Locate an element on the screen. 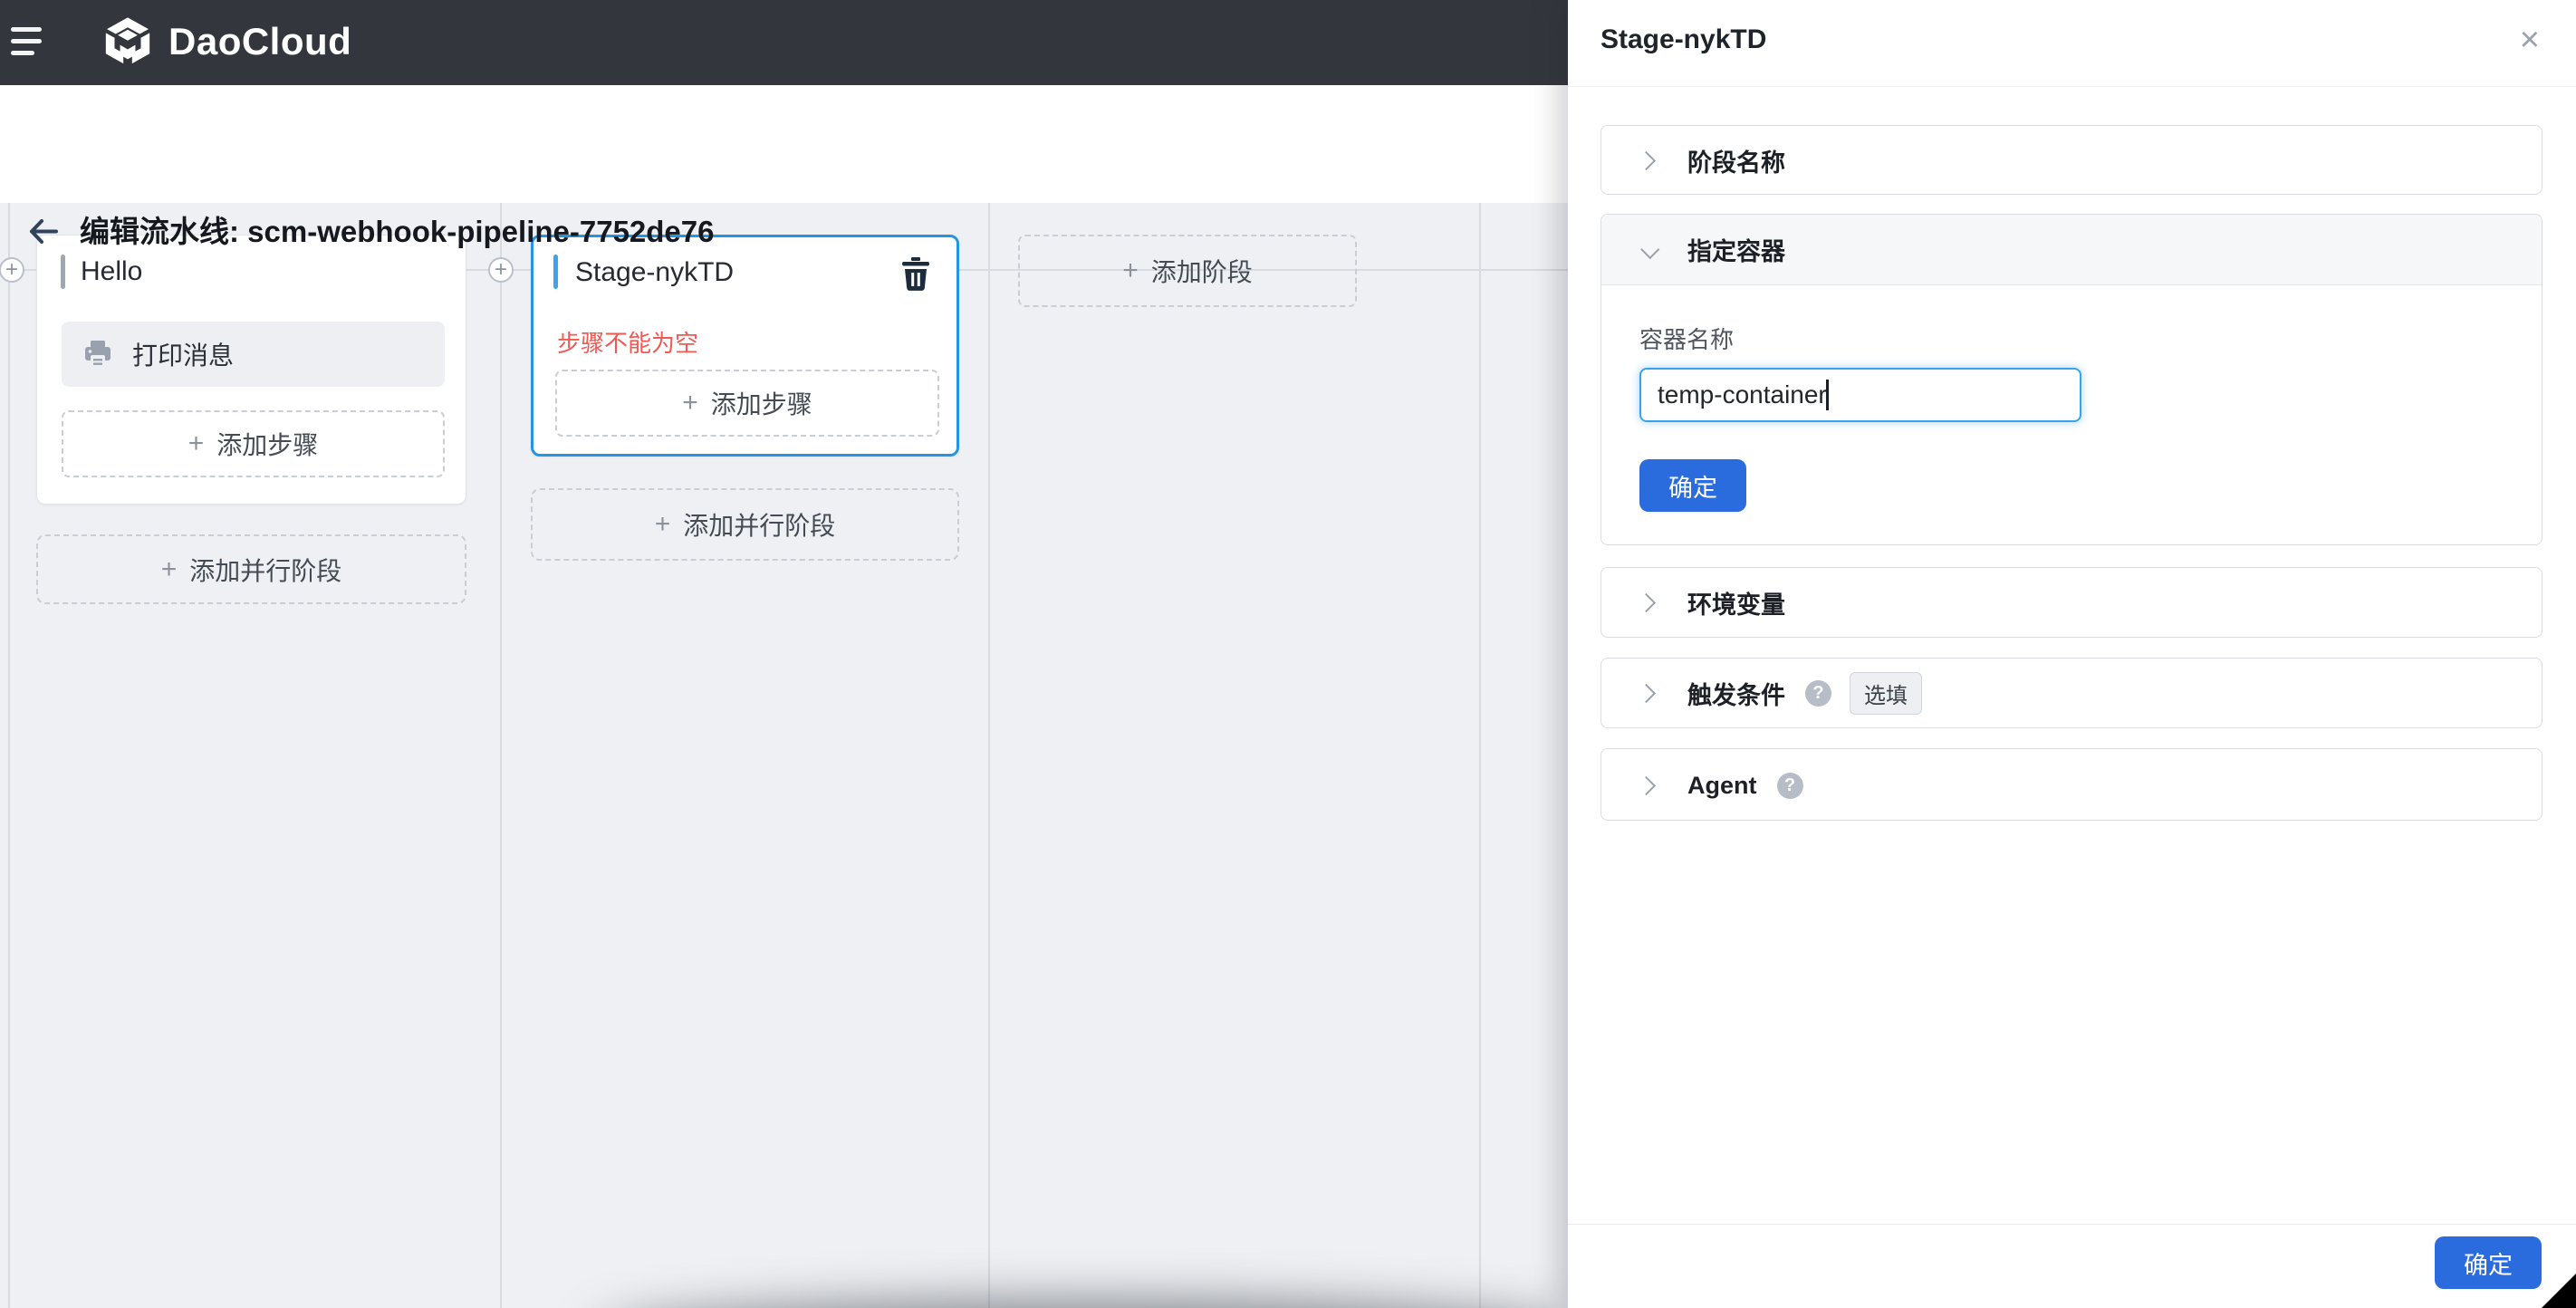  step-label: 打印消息 is located at coordinates (183, 355).